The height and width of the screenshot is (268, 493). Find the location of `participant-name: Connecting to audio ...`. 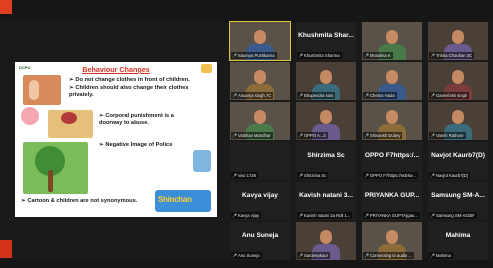

participant-name: Connecting to audio ... is located at coordinates (390, 255).